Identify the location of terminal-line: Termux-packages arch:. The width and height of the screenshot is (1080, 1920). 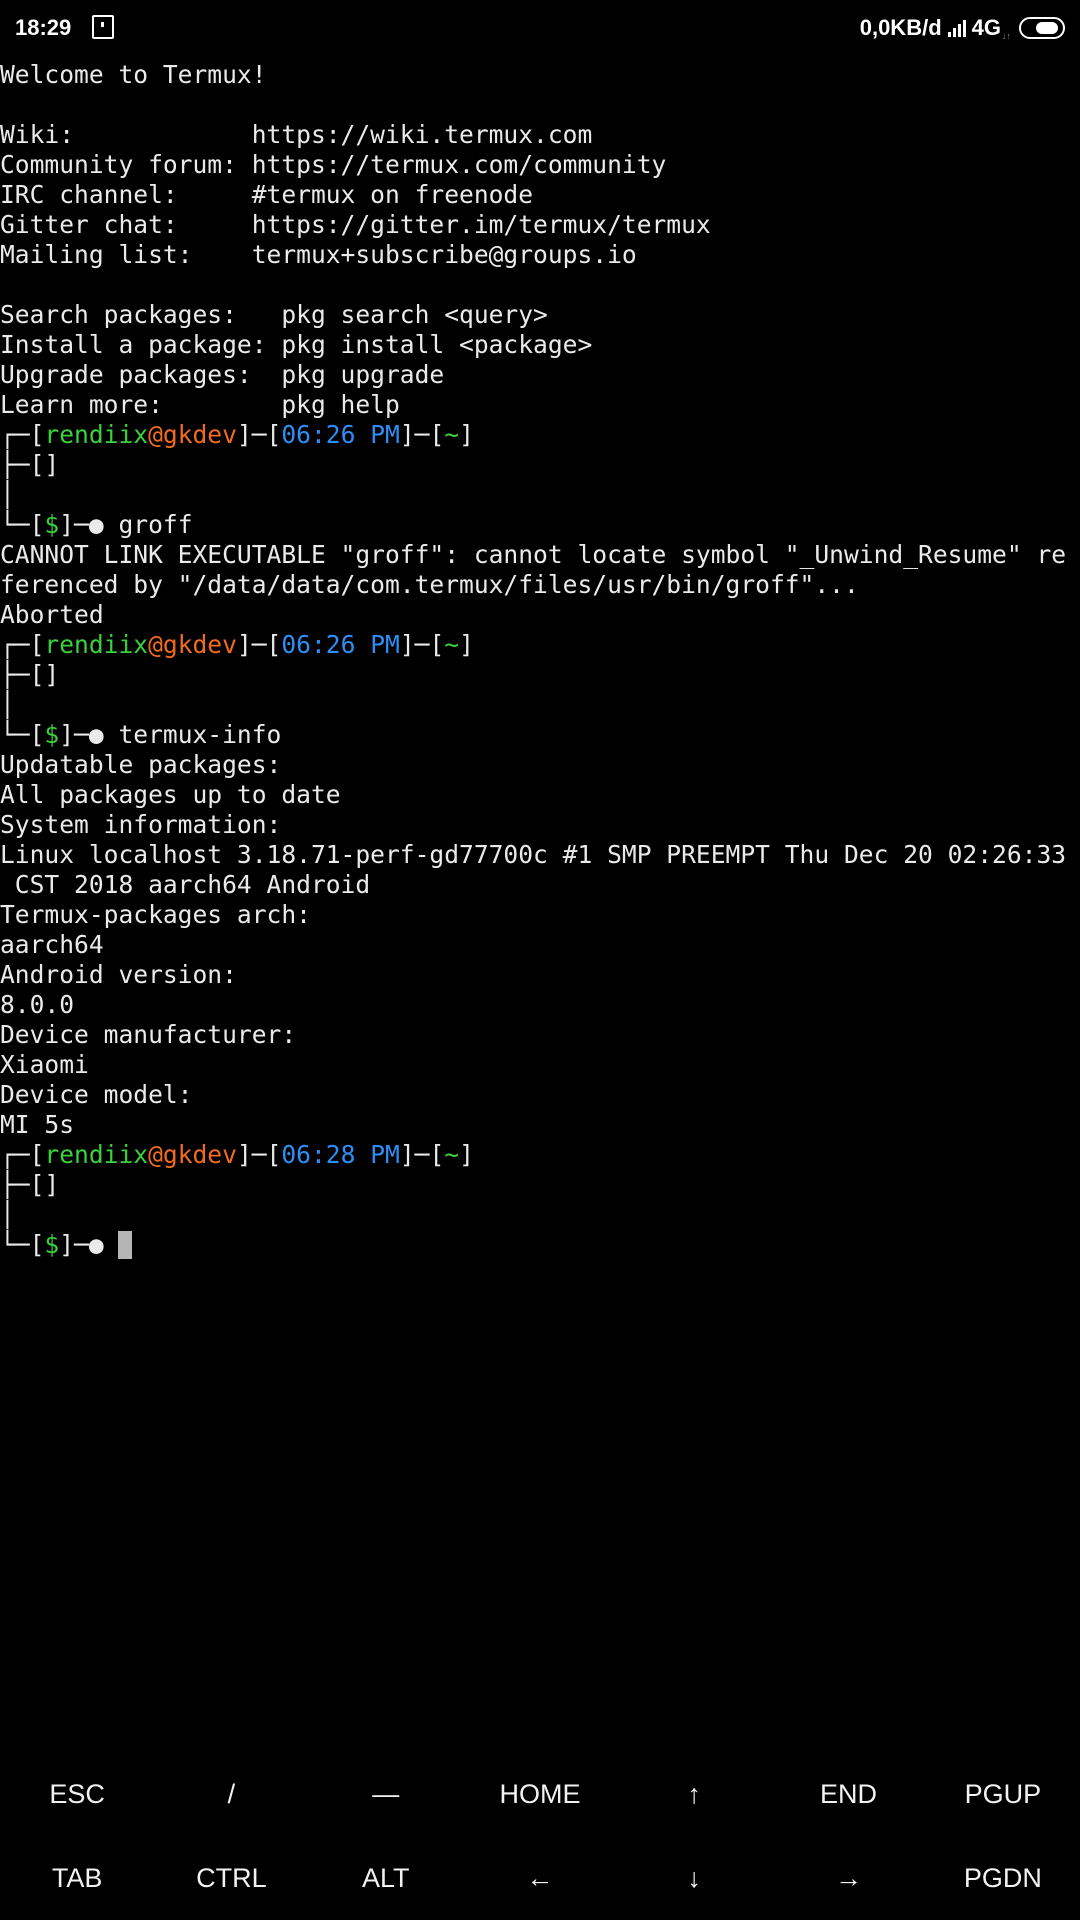
(540, 915).